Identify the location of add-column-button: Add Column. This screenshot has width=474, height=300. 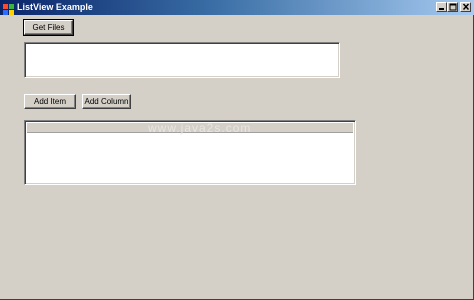
(106, 101).